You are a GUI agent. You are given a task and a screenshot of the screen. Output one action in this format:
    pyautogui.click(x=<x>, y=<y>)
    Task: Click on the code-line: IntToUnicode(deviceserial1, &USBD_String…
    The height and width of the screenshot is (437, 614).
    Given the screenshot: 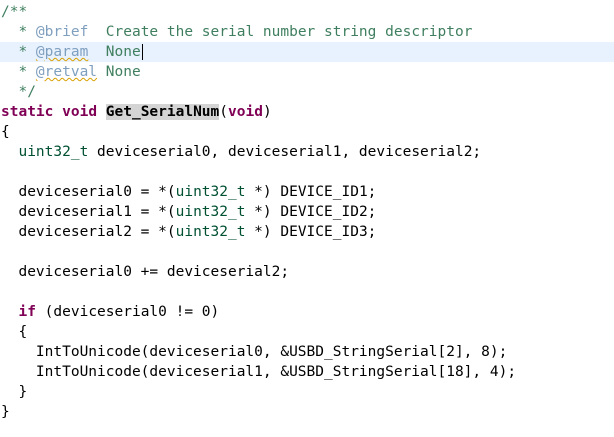 What is the action you would take?
    pyautogui.click(x=307, y=372)
    